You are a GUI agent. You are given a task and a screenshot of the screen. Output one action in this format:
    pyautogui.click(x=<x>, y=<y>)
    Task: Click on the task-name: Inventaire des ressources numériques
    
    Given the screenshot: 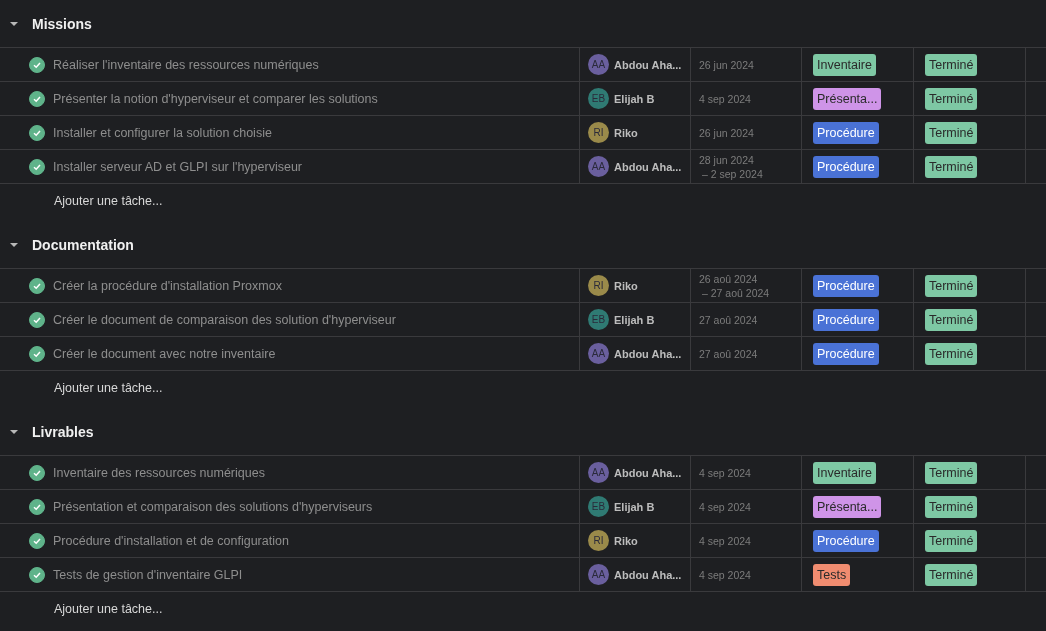 What is the action you would take?
    pyautogui.click(x=159, y=472)
    